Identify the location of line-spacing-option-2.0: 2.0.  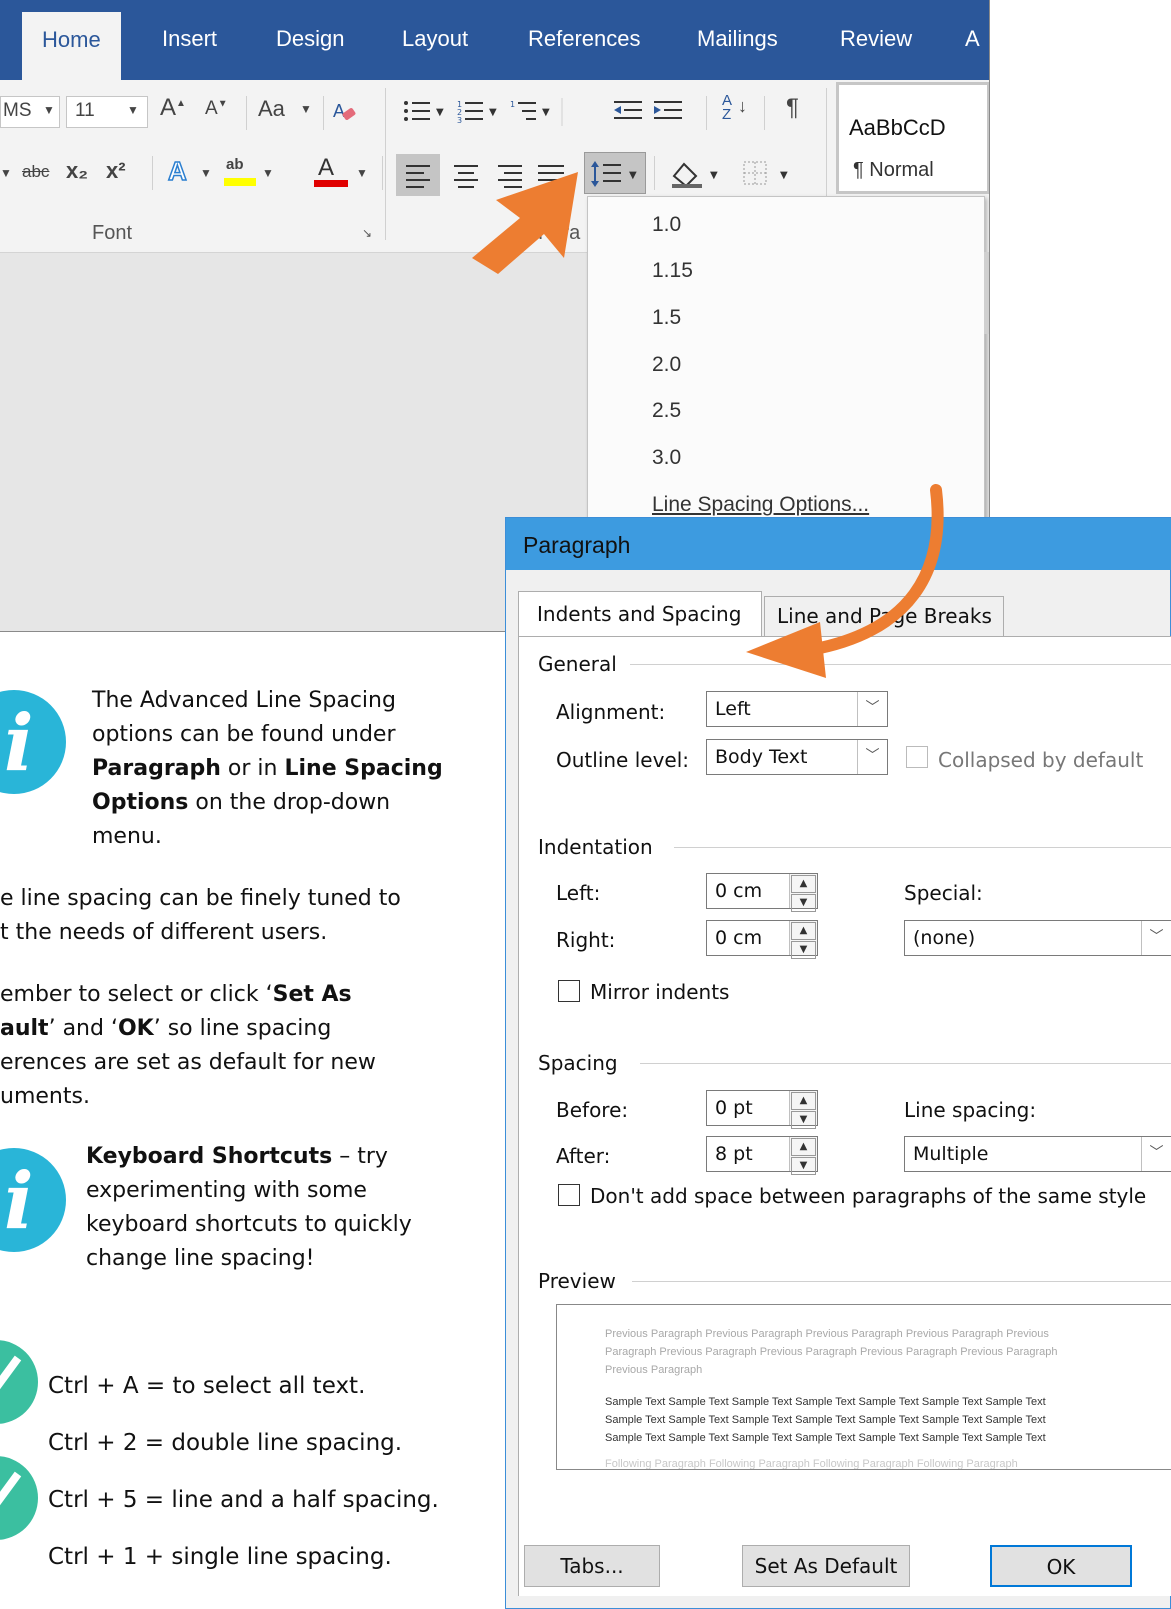
(666, 365).